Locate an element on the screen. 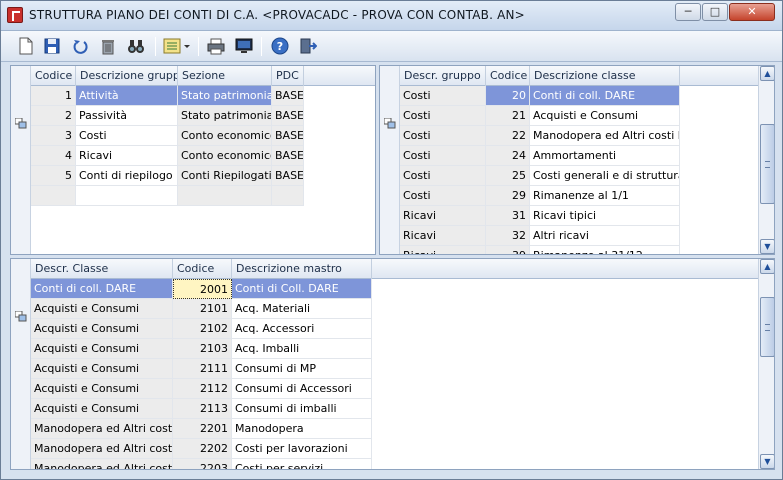 This screenshot has width=783, height=480. preview-monitor-icon is located at coordinates (244, 46).